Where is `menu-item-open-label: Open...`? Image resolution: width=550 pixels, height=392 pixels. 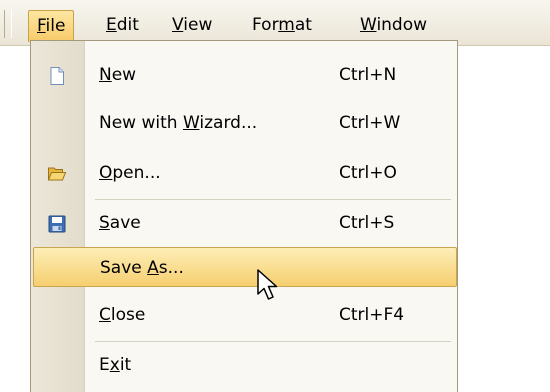 menu-item-open-label: Open... is located at coordinates (130, 173).